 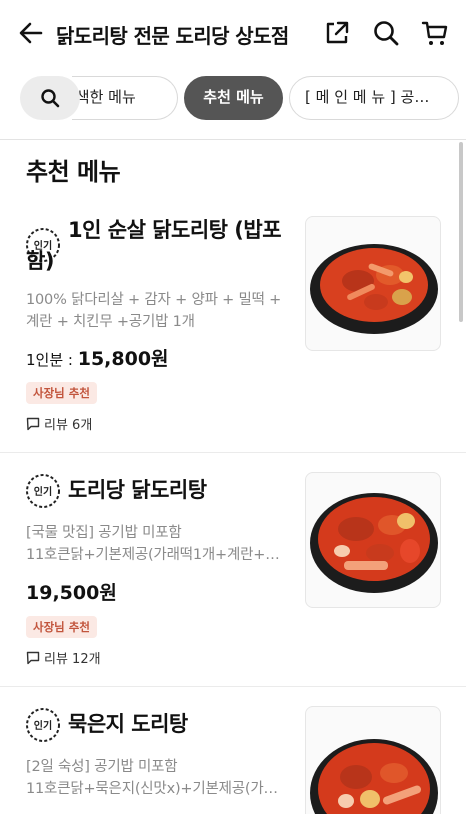 I want to click on share-button, so click(x=337, y=33).